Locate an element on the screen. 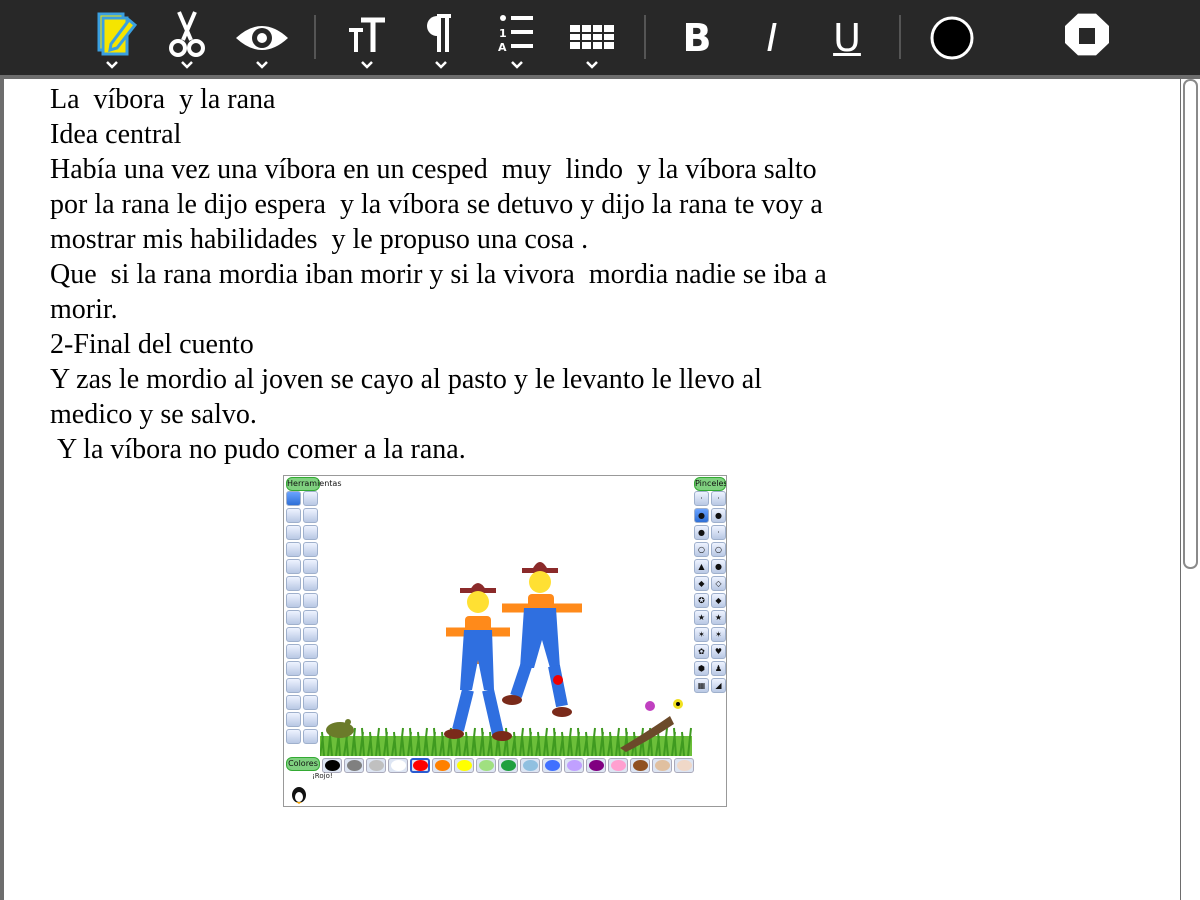  brush-shape-icon: ◢ is located at coordinates (718, 685).